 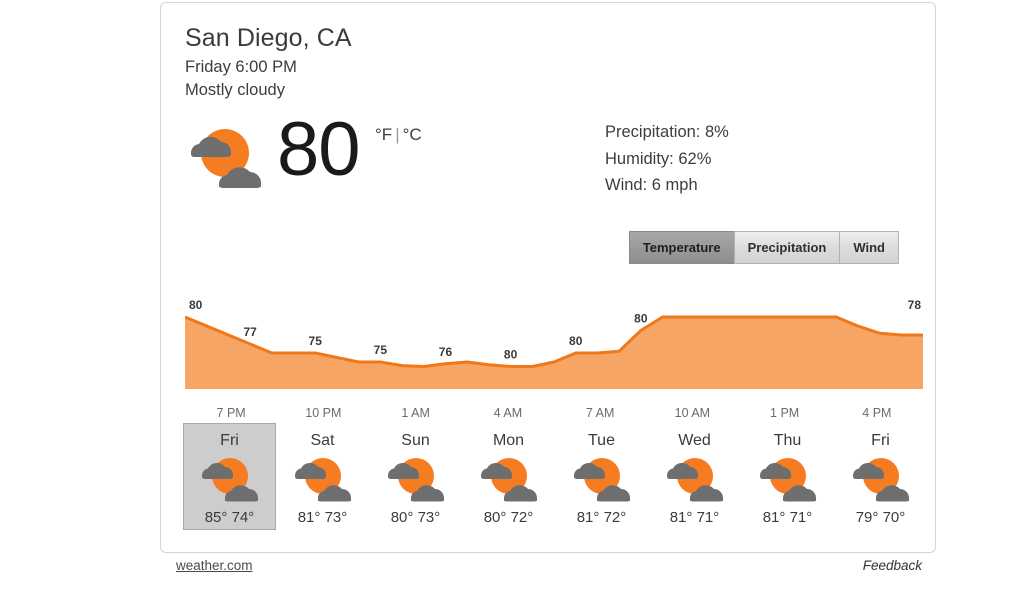 I want to click on forecast-day-temps: 79° 70°, so click(x=880, y=517).